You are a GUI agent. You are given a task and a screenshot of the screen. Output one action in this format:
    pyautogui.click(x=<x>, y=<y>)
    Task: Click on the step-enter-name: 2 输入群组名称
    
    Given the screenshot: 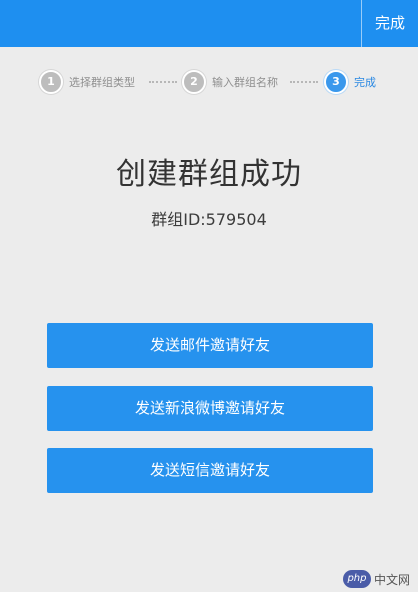 What is the action you would take?
    pyautogui.click(x=230, y=82)
    